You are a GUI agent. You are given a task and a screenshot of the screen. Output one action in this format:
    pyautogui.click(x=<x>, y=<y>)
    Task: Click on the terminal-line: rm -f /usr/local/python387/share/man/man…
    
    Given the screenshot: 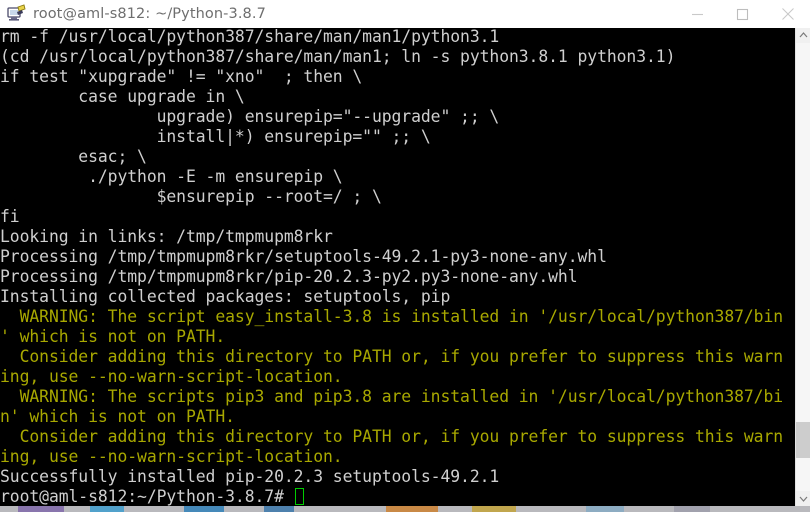 What is the action you would take?
    pyautogui.click(x=250, y=37)
    